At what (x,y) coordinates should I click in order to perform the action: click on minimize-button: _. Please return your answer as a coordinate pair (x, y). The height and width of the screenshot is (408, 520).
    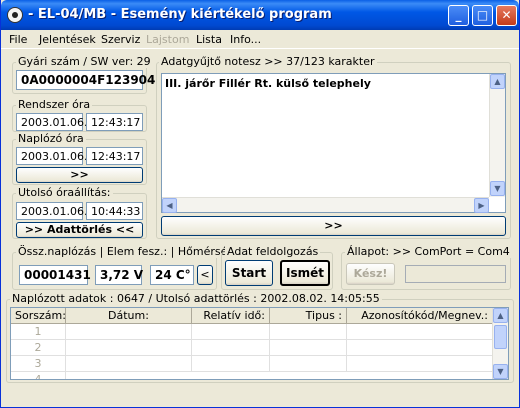
    Looking at the image, I should click on (458, 15).